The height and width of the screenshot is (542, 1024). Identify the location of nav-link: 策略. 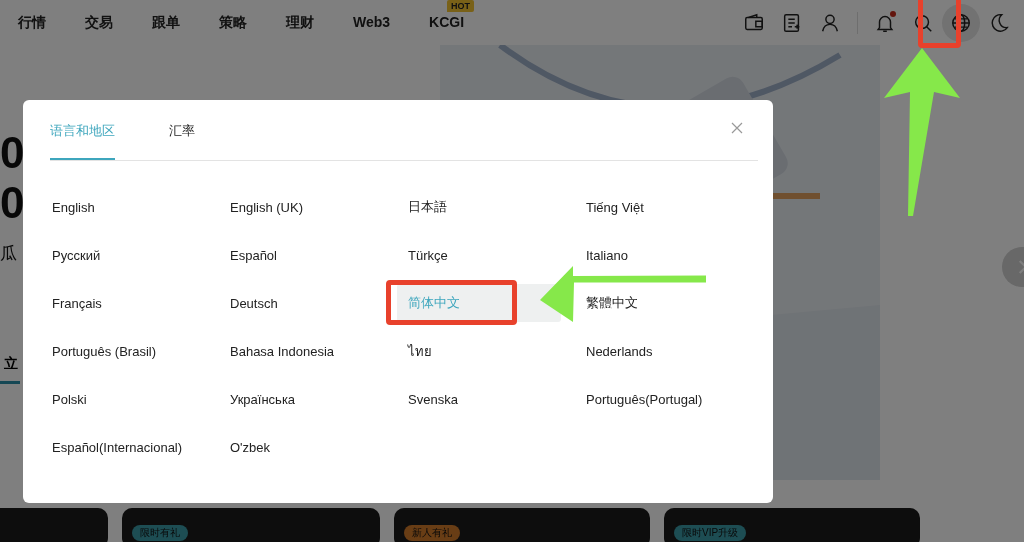
(233, 22).